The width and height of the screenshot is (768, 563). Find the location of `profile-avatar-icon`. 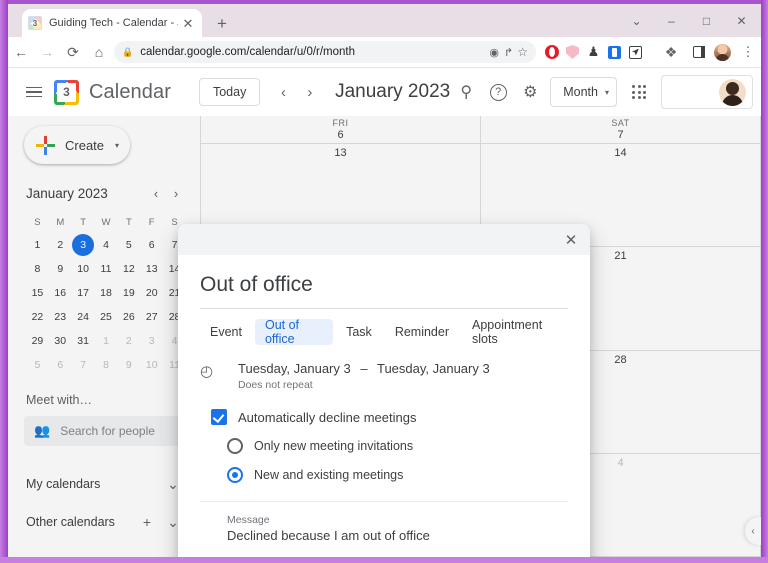

profile-avatar-icon is located at coordinates (722, 52).